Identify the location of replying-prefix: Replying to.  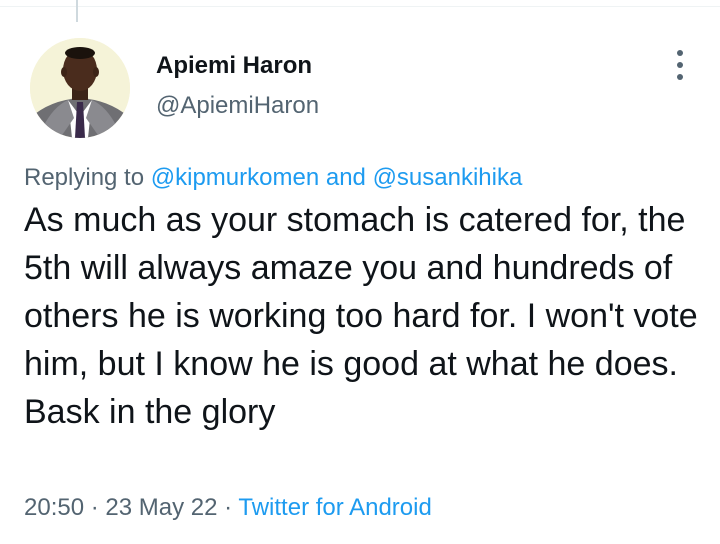
(84, 177).